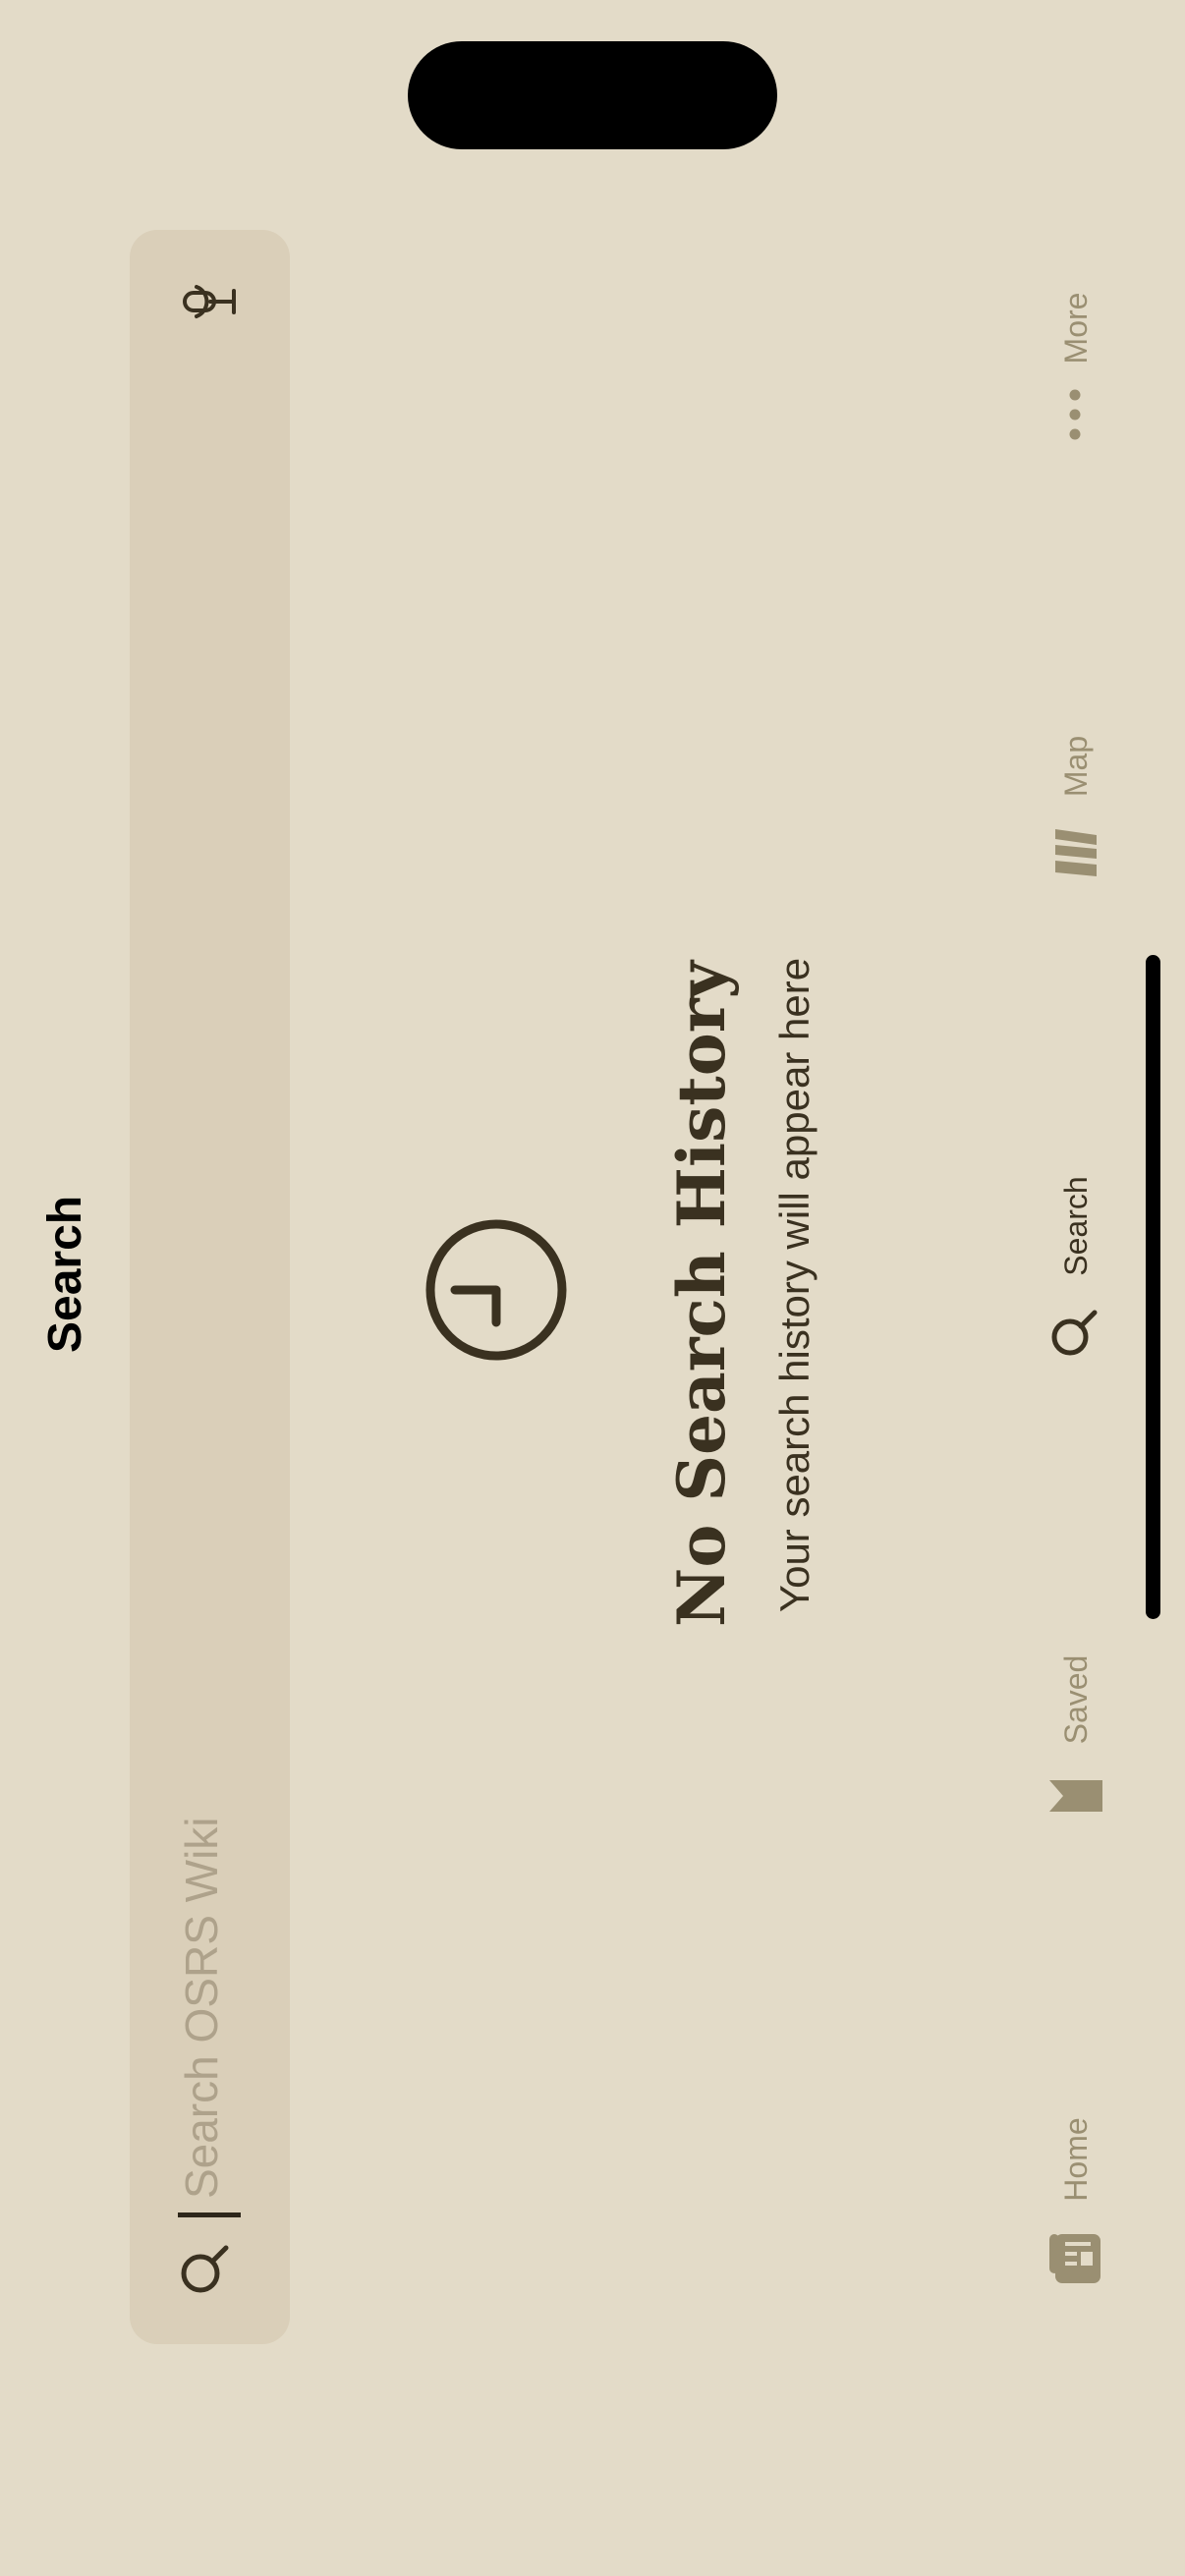 This screenshot has height=2576, width=1185. Describe the element at coordinates (701, 1294) in the screenshot. I see `empty-state-title: No Search History` at that location.